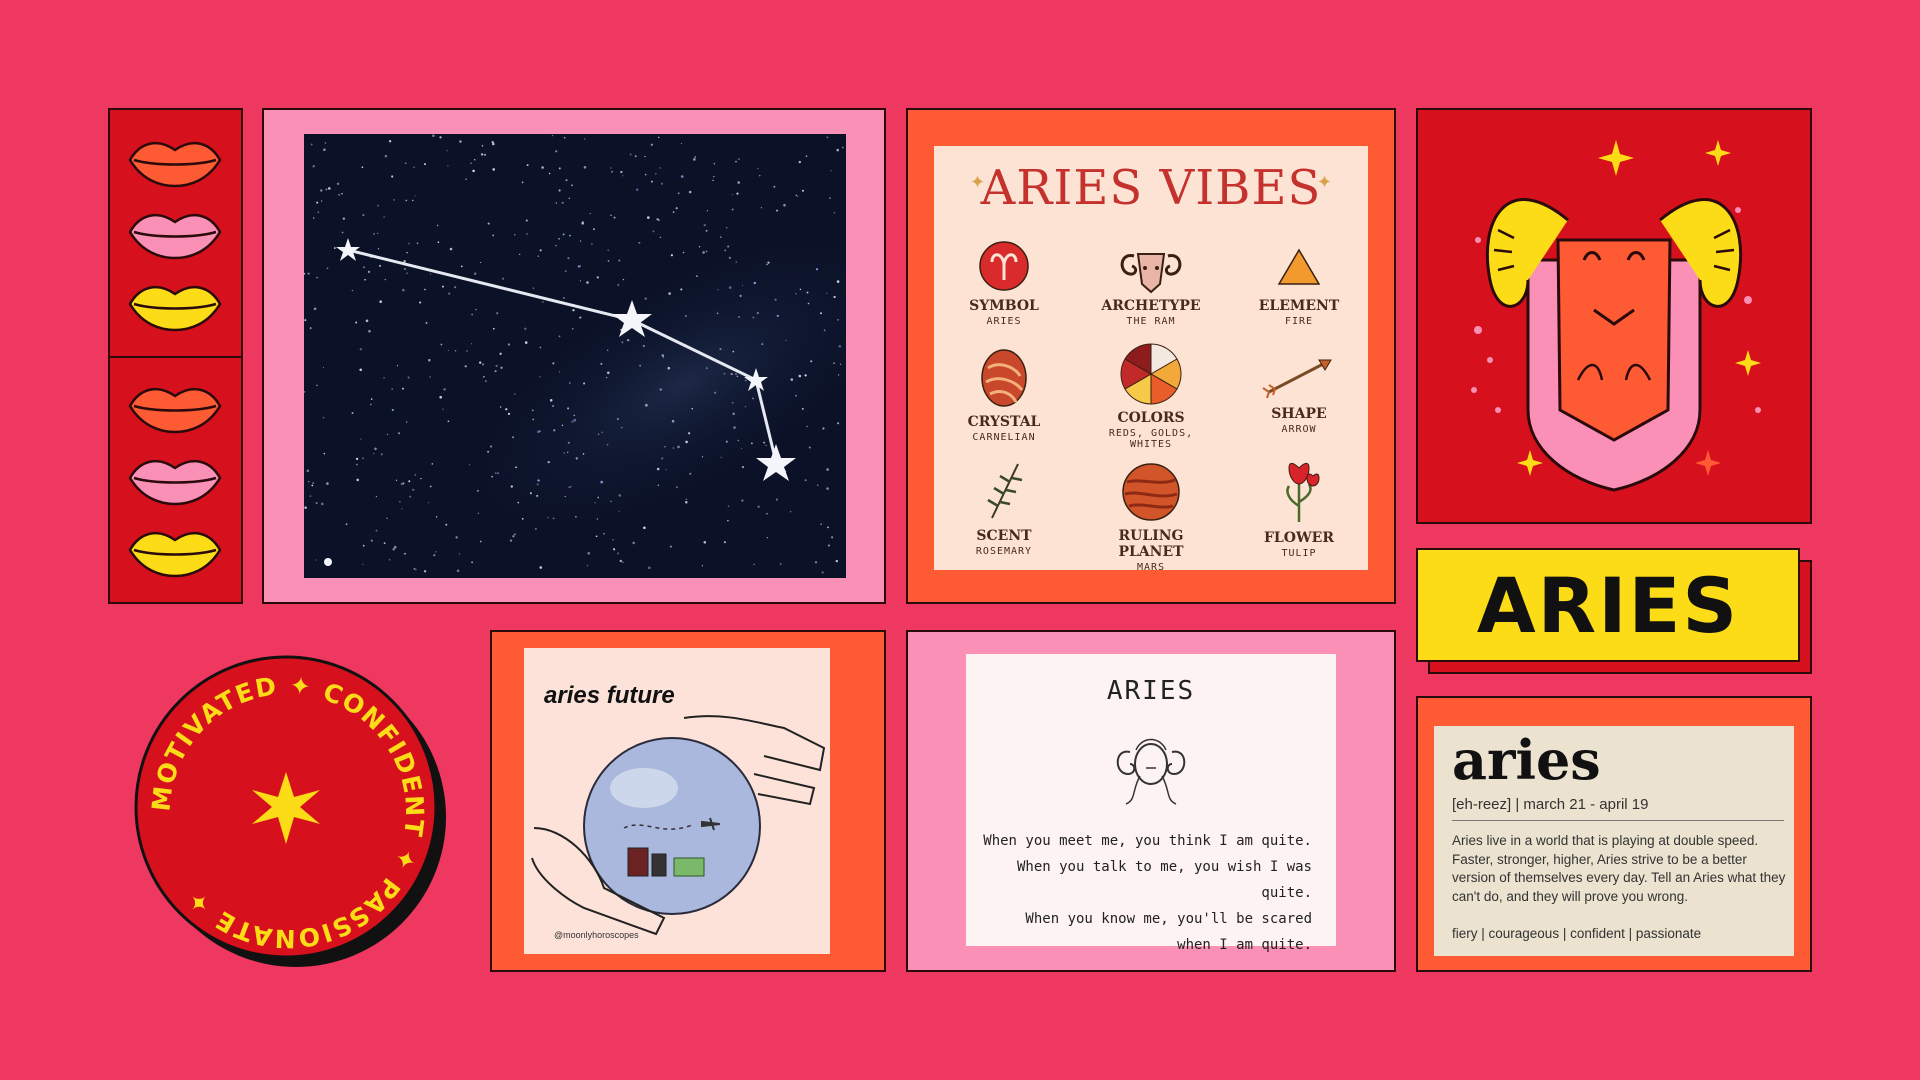 The image size is (1920, 1080). Describe the element at coordinates (677, 801) in the screenshot. I see `aries-future-meme: aries future @moonlyhoroscopes` at that location.